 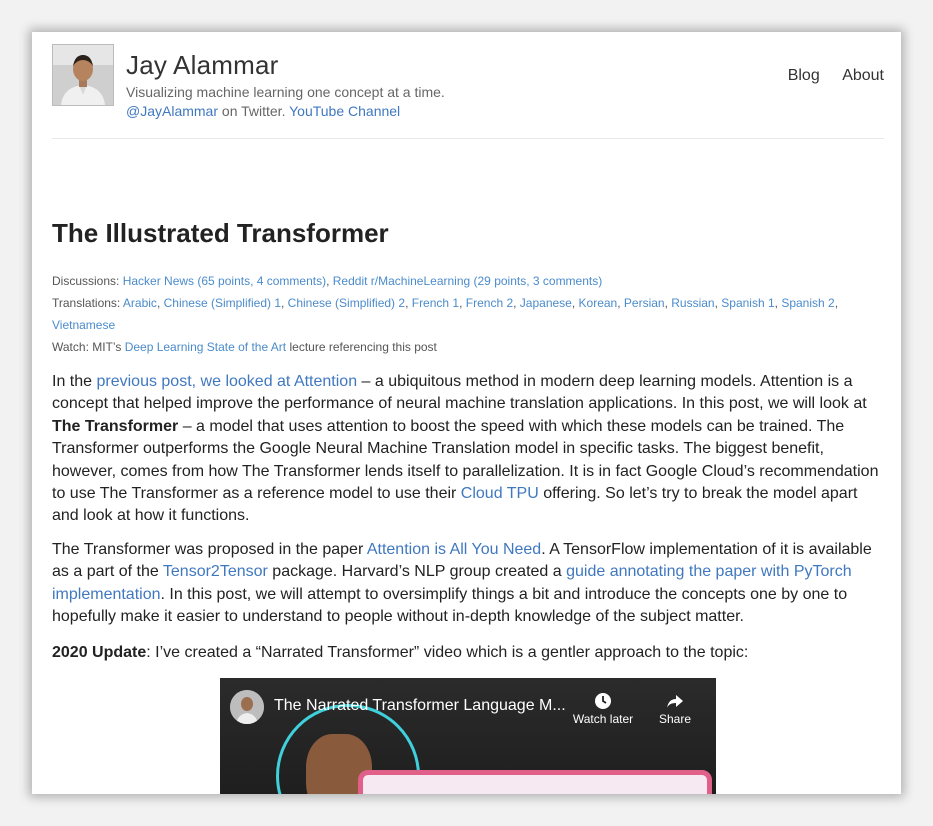 I want to click on twitter-link: @JayAlammar, so click(x=172, y=111).